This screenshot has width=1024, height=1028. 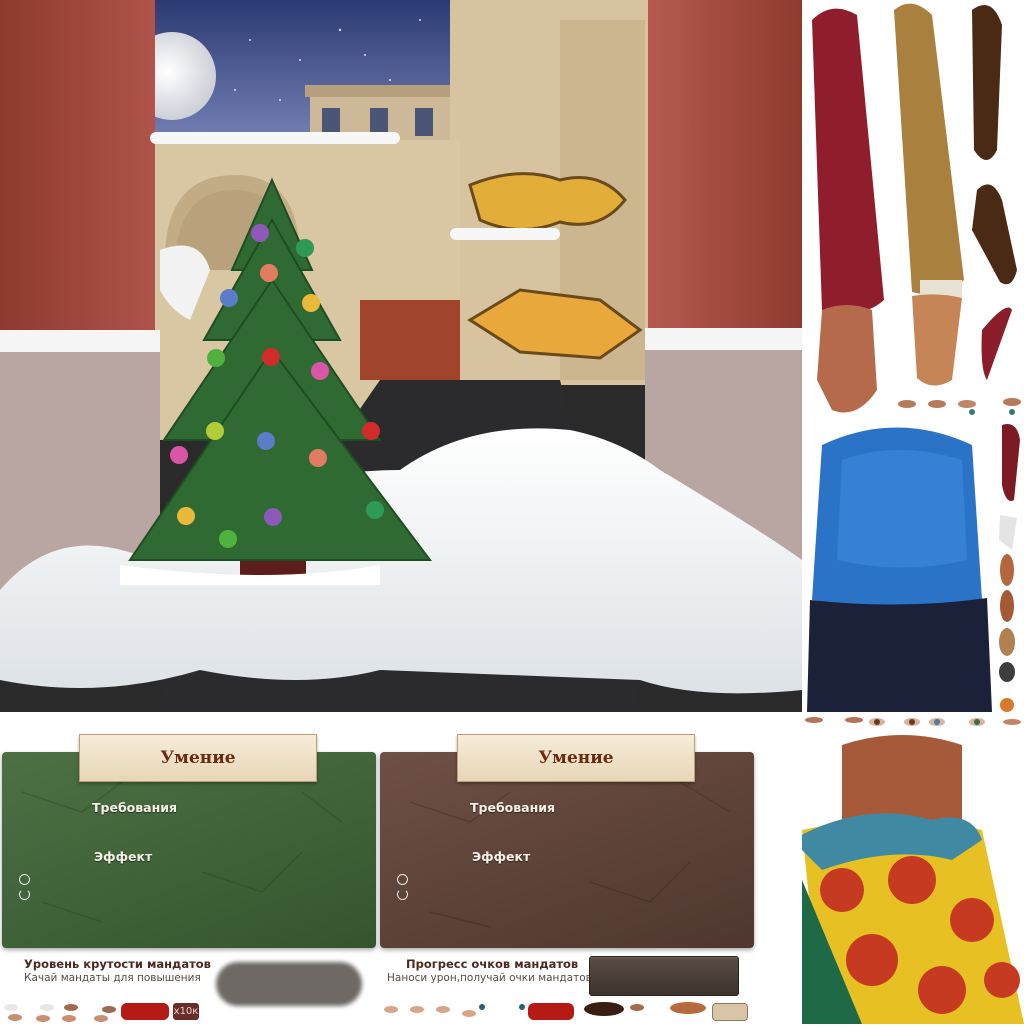 I want to click on tan-sleeve-sprite, so click(x=929, y=194).